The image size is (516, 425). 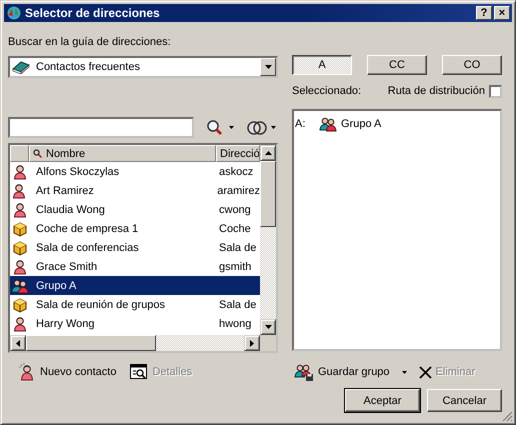 What do you see at coordinates (268, 153) in the screenshot?
I see `up-arrow-icon` at bounding box center [268, 153].